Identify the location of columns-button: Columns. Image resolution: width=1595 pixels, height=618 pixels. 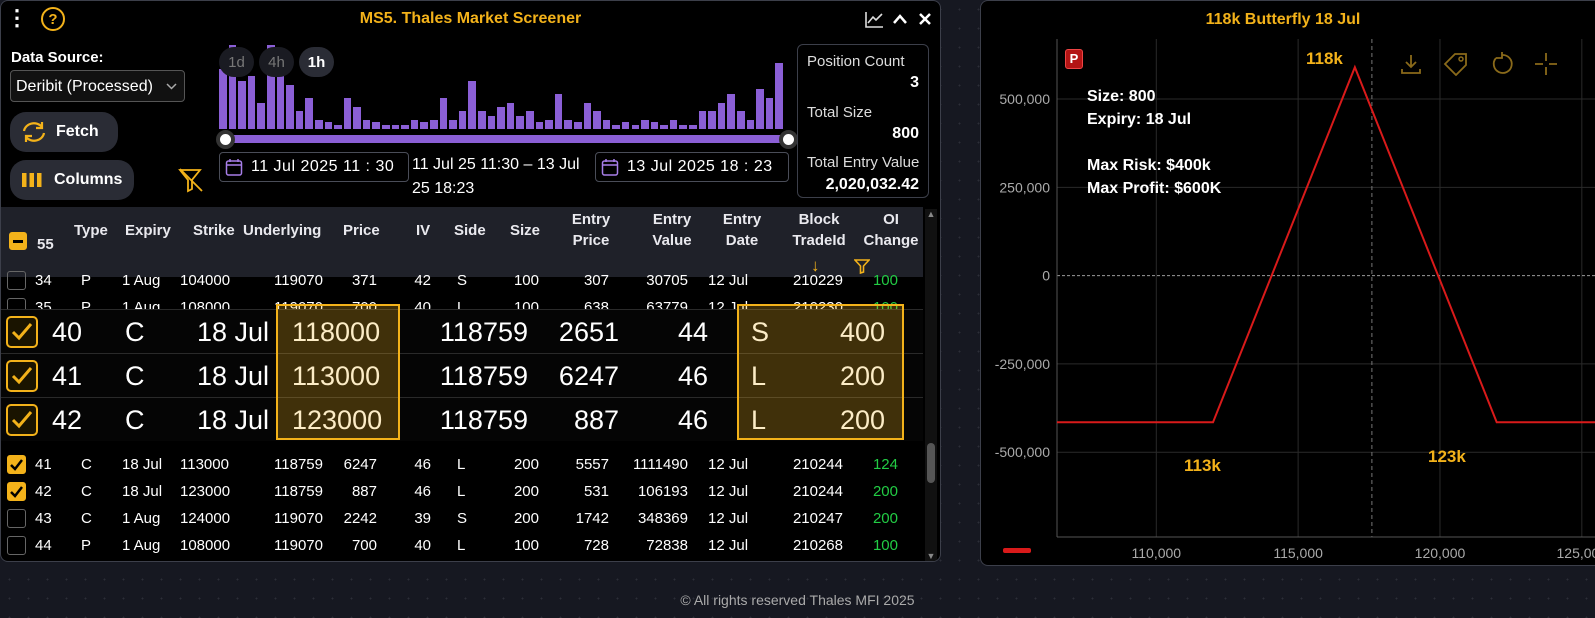
(72, 180).